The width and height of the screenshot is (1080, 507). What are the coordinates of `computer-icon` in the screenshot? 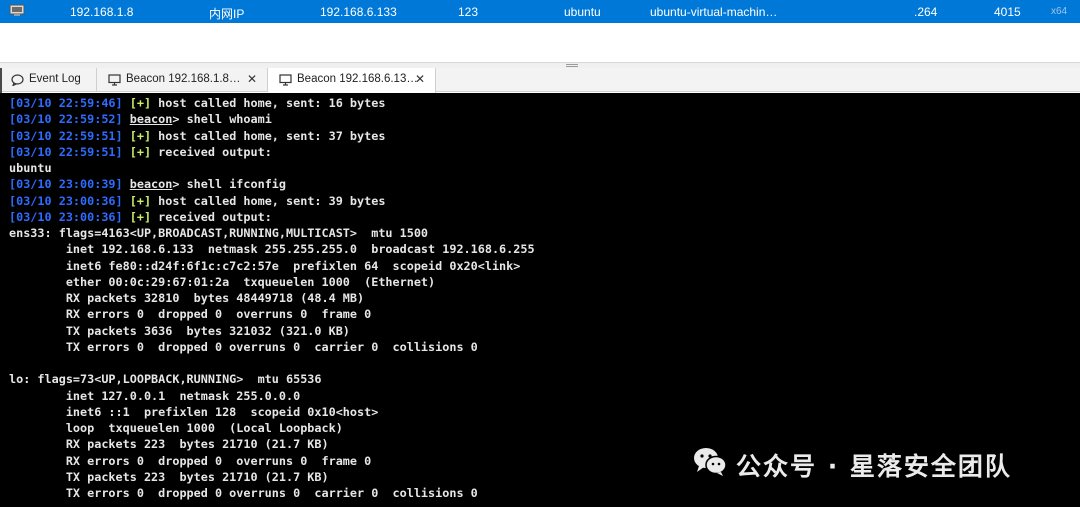 It's located at (17, 10).